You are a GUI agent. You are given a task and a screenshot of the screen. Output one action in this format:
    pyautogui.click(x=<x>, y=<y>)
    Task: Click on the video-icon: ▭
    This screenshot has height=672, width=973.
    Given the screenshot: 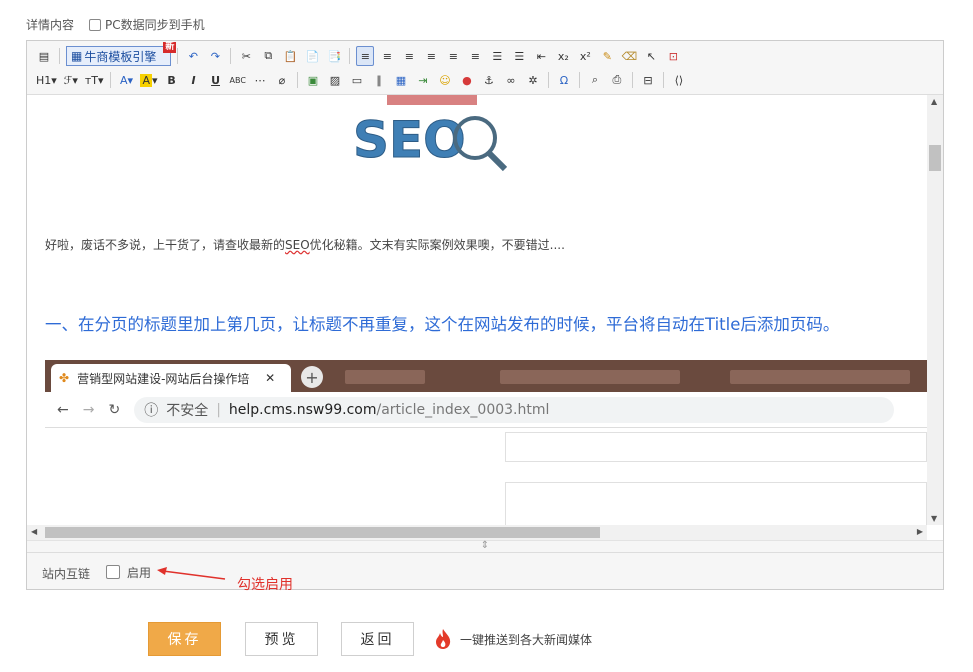 What is the action you would take?
    pyautogui.click(x=357, y=80)
    